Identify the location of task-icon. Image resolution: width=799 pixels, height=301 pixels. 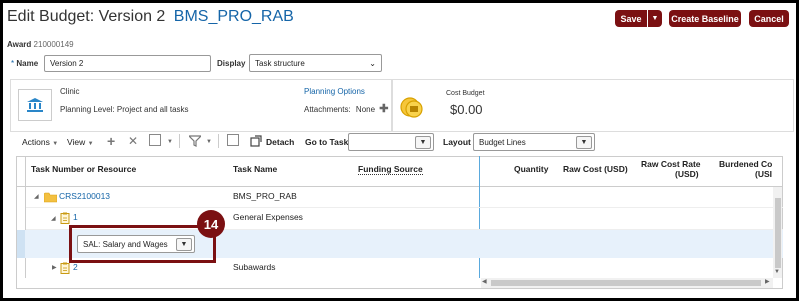
(65, 270).